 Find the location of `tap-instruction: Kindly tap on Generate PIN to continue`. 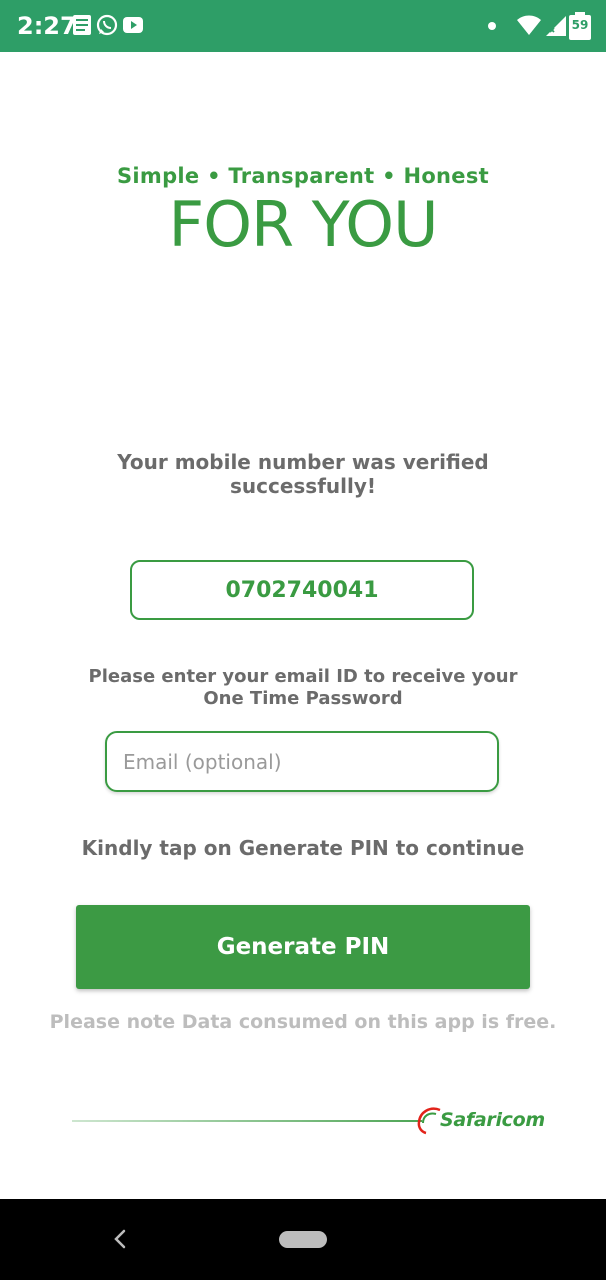

tap-instruction: Kindly tap on Generate PIN to continue is located at coordinates (303, 848).